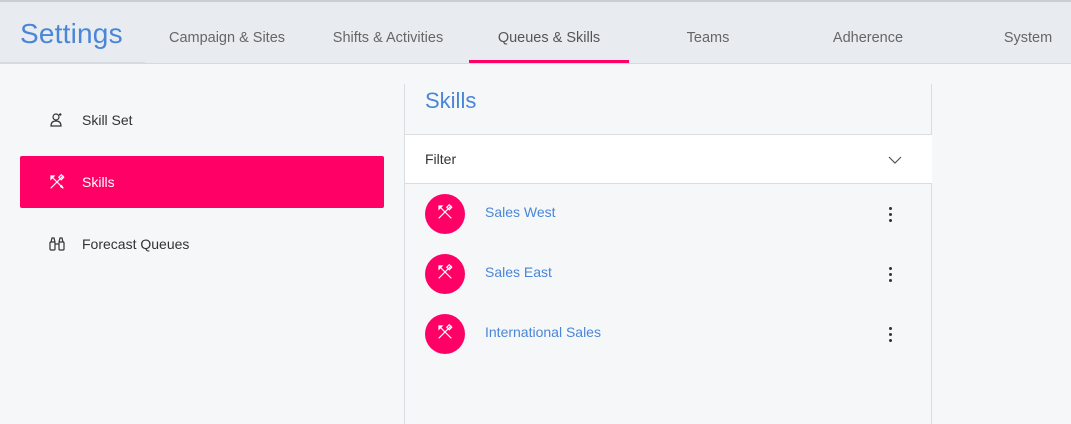 Image resolution: width=1071 pixels, height=424 pixels. Describe the element at coordinates (518, 272) in the screenshot. I see `skill-name-link: Sales East` at that location.